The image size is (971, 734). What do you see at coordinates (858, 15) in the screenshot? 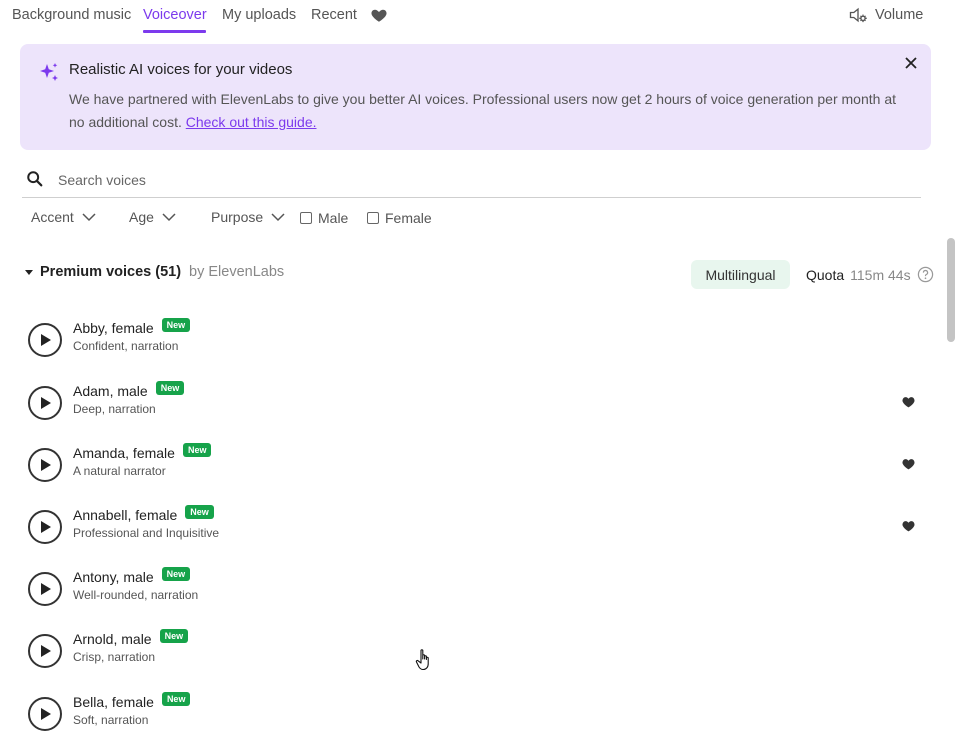
I see `speaker-settings-icon` at bounding box center [858, 15].